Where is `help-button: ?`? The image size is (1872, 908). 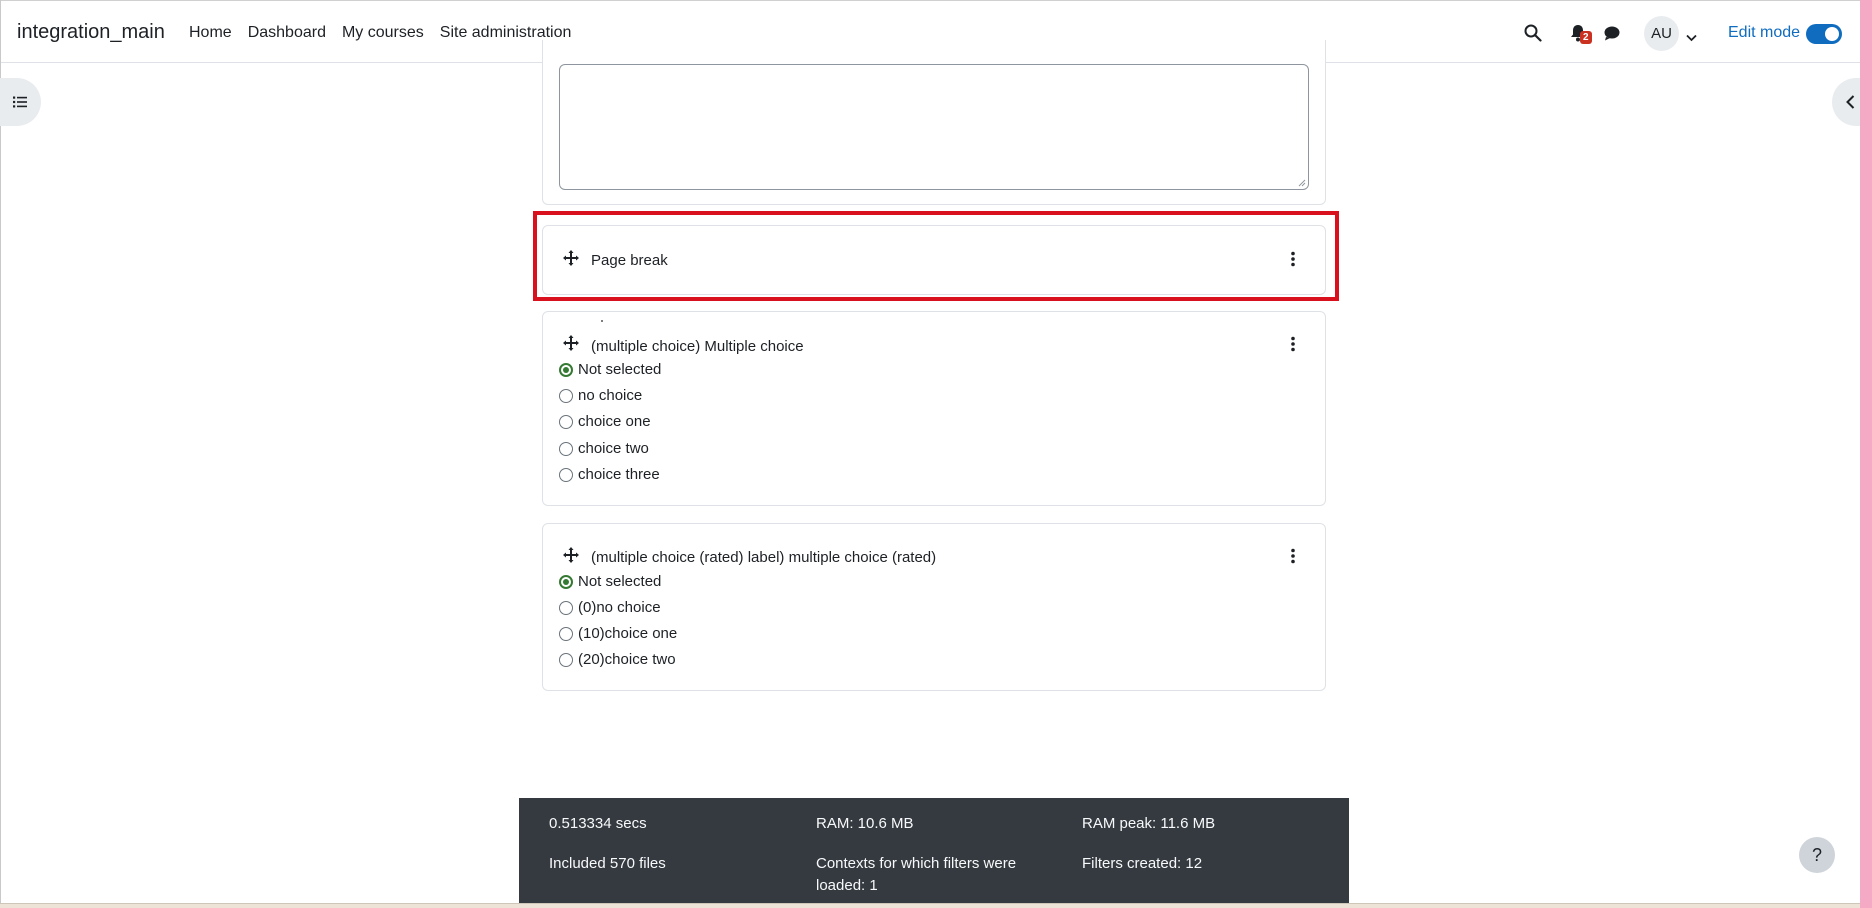
help-button: ? is located at coordinates (1817, 855).